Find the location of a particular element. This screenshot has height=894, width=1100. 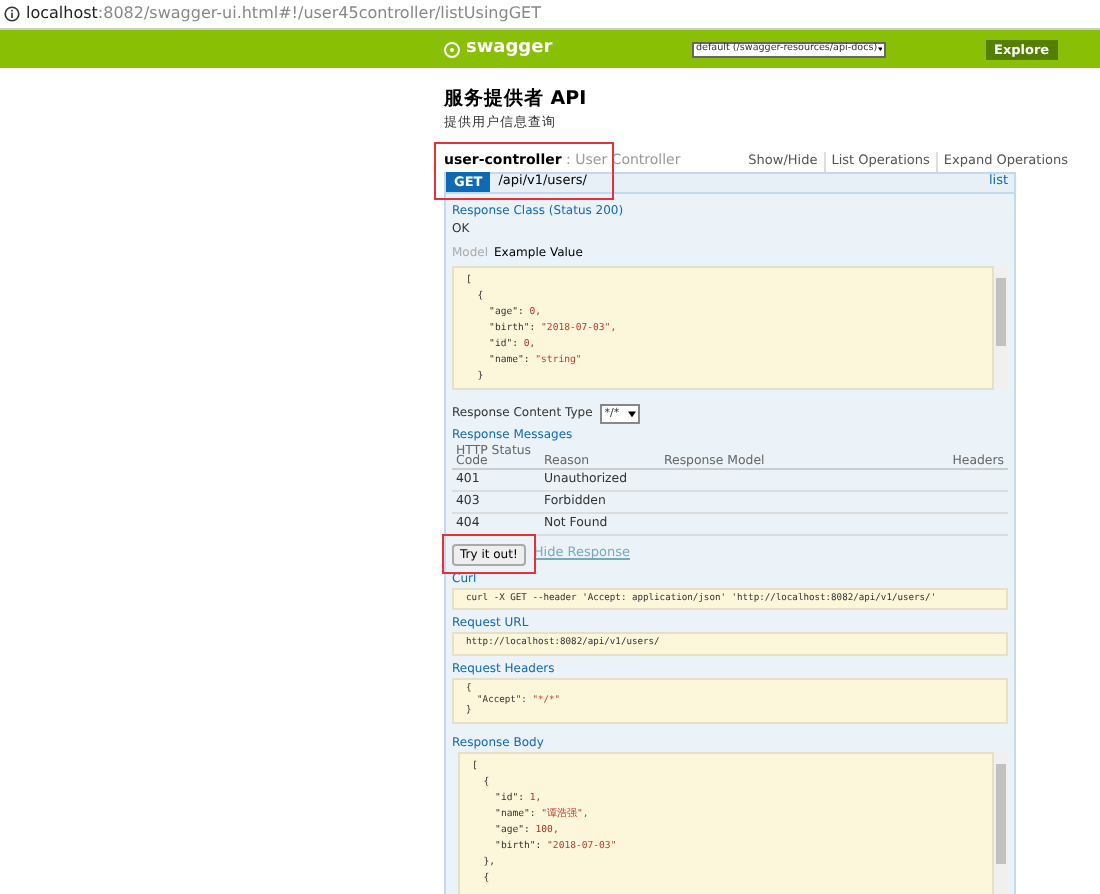

logo-text: swagger is located at coordinates (509, 48).